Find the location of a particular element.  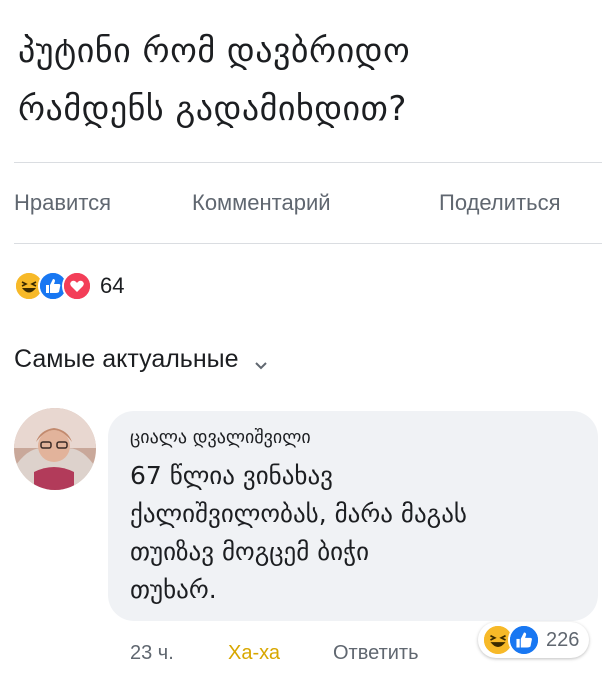

comment-reactions-count: 226 is located at coordinates (563, 639).